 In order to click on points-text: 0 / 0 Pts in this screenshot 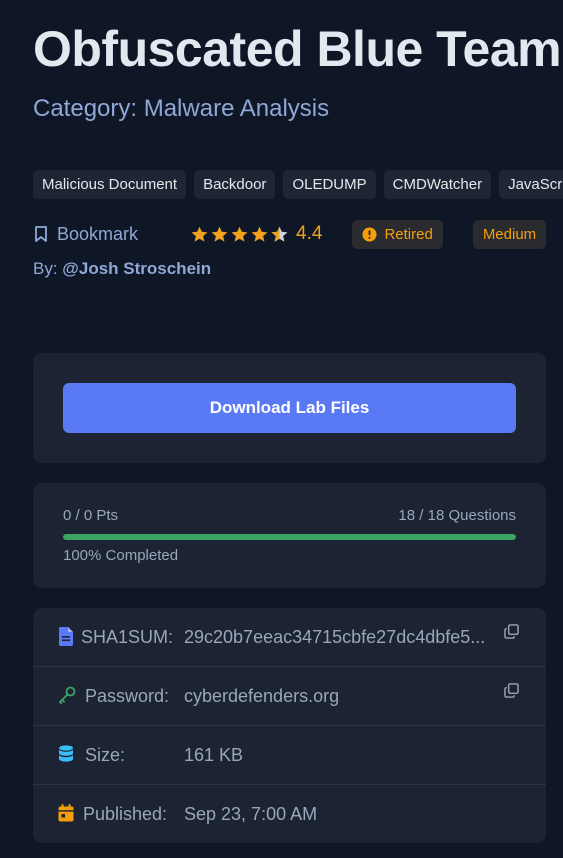, I will do `click(91, 515)`.